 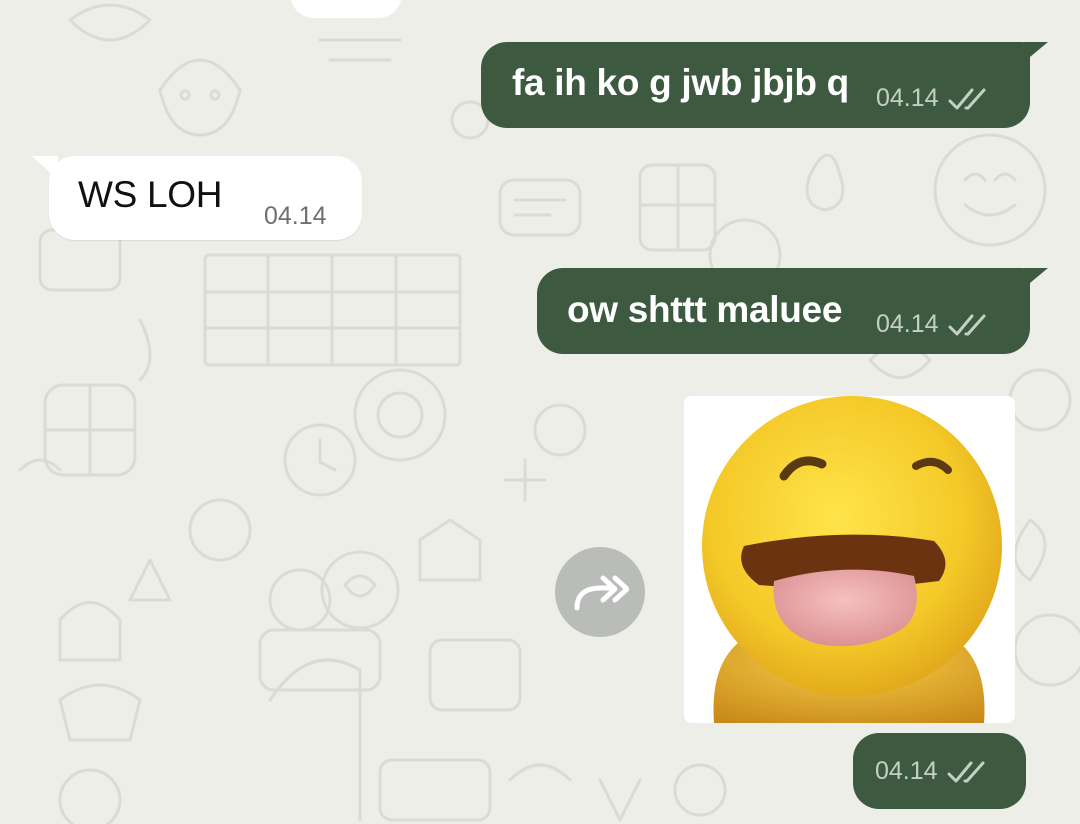 I want to click on message-bubble-partial, so click(x=346, y=9).